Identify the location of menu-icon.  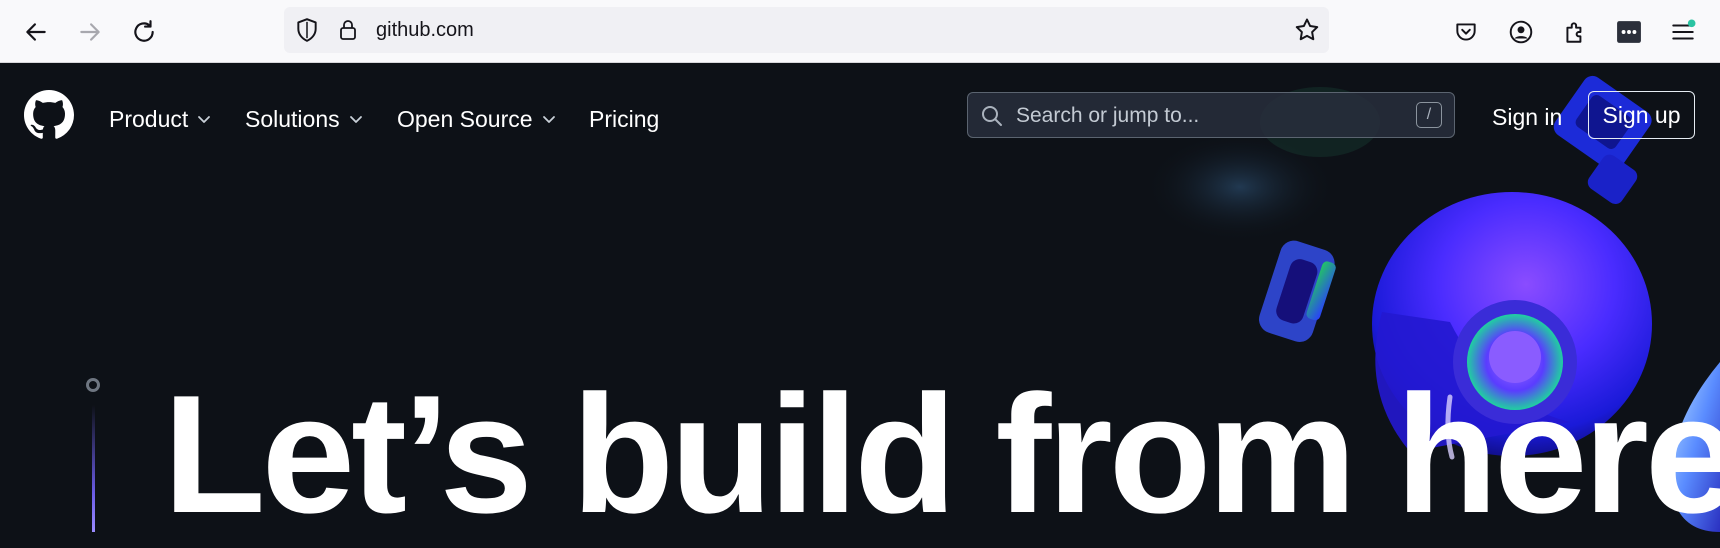
(1684, 29).